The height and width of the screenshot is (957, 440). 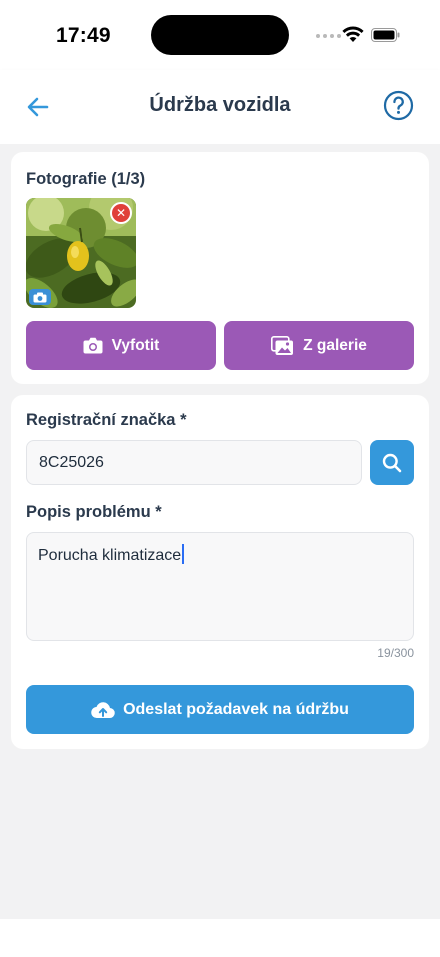 I want to click on navigation-bar: Údržba vozidla, so click(x=220, y=107).